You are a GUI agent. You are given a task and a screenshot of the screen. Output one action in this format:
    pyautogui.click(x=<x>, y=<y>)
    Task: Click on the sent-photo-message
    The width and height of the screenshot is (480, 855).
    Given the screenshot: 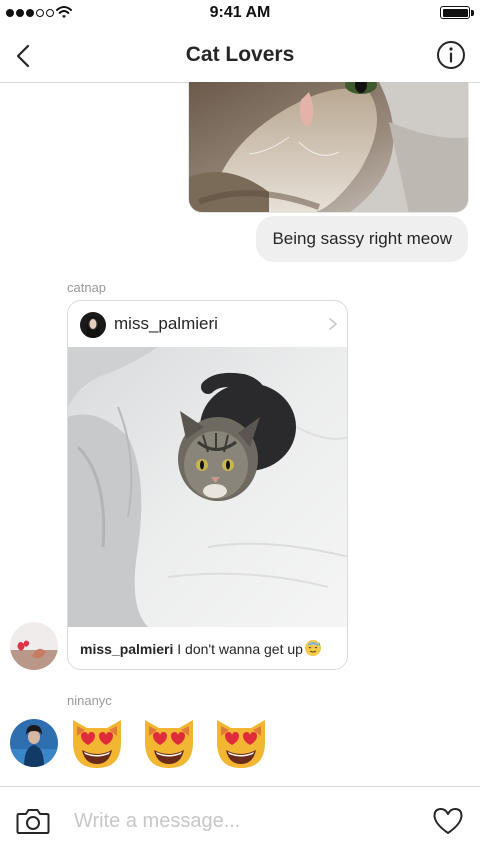 What is the action you would take?
    pyautogui.click(x=328, y=147)
    